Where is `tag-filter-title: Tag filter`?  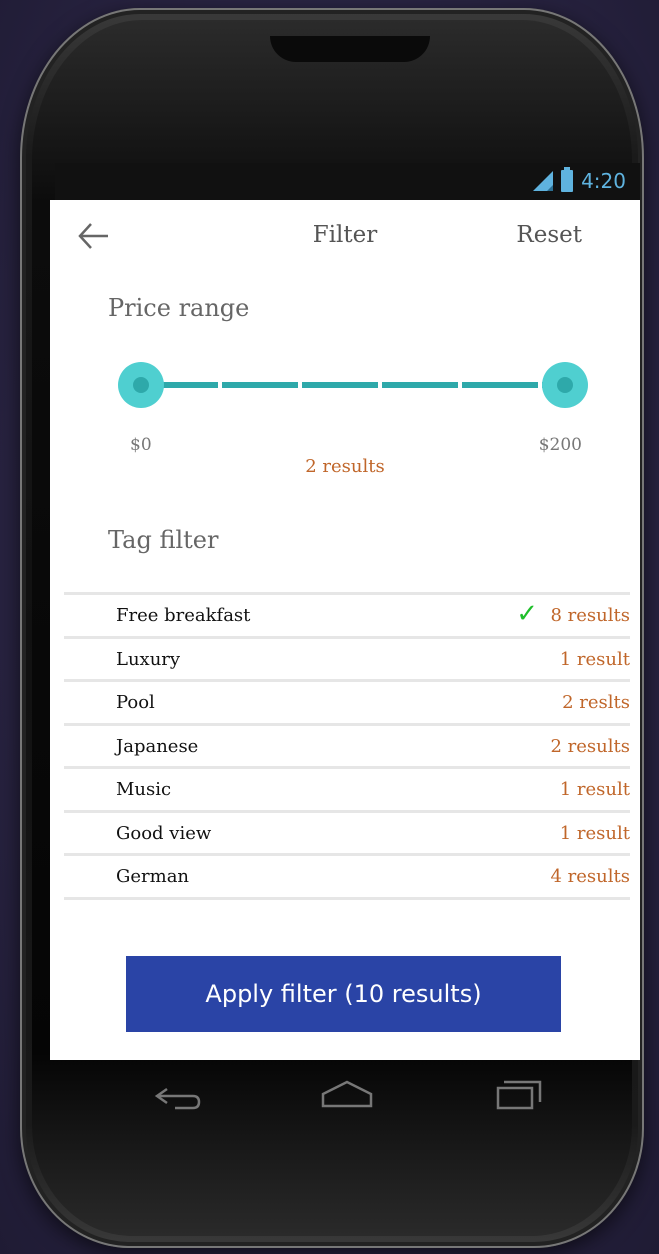
tag-filter-title: Tag filter is located at coordinates (163, 540).